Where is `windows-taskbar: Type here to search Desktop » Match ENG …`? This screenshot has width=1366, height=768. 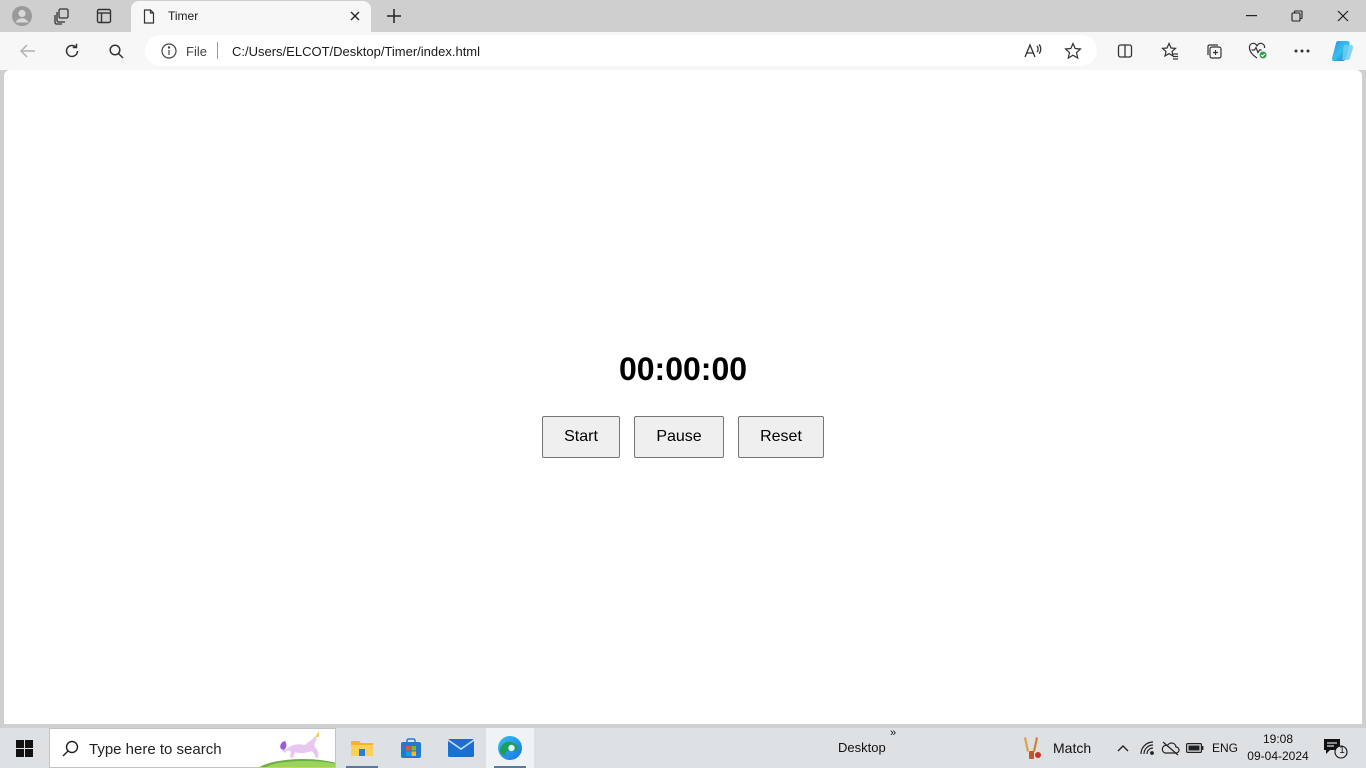 windows-taskbar: Type here to search Desktop » Match ENG … is located at coordinates (683, 747).